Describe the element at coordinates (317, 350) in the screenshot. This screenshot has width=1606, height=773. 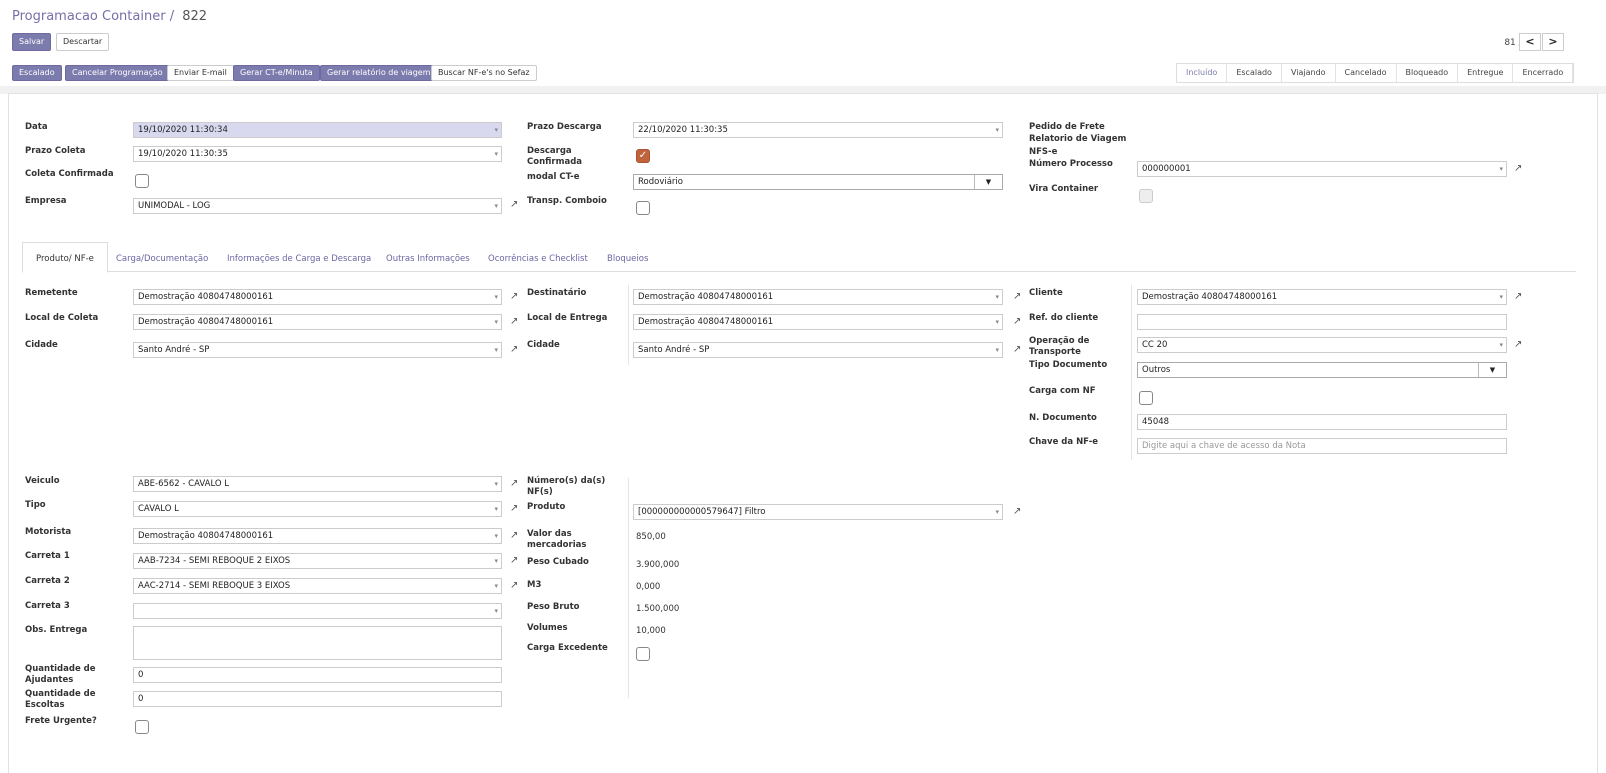
I see `cidade-field: Santo André - SP` at that location.